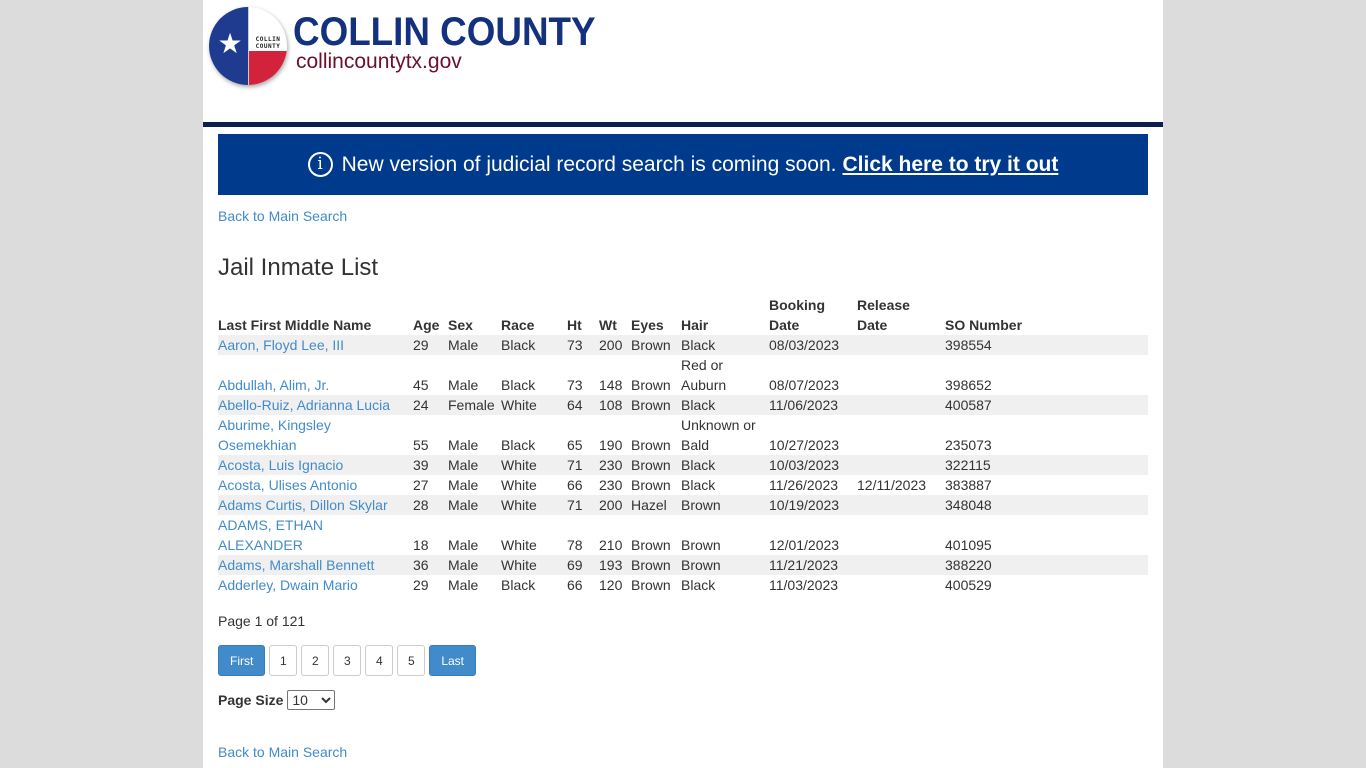  Describe the element at coordinates (575, 405) in the screenshot. I see `cell-height: 64` at that location.